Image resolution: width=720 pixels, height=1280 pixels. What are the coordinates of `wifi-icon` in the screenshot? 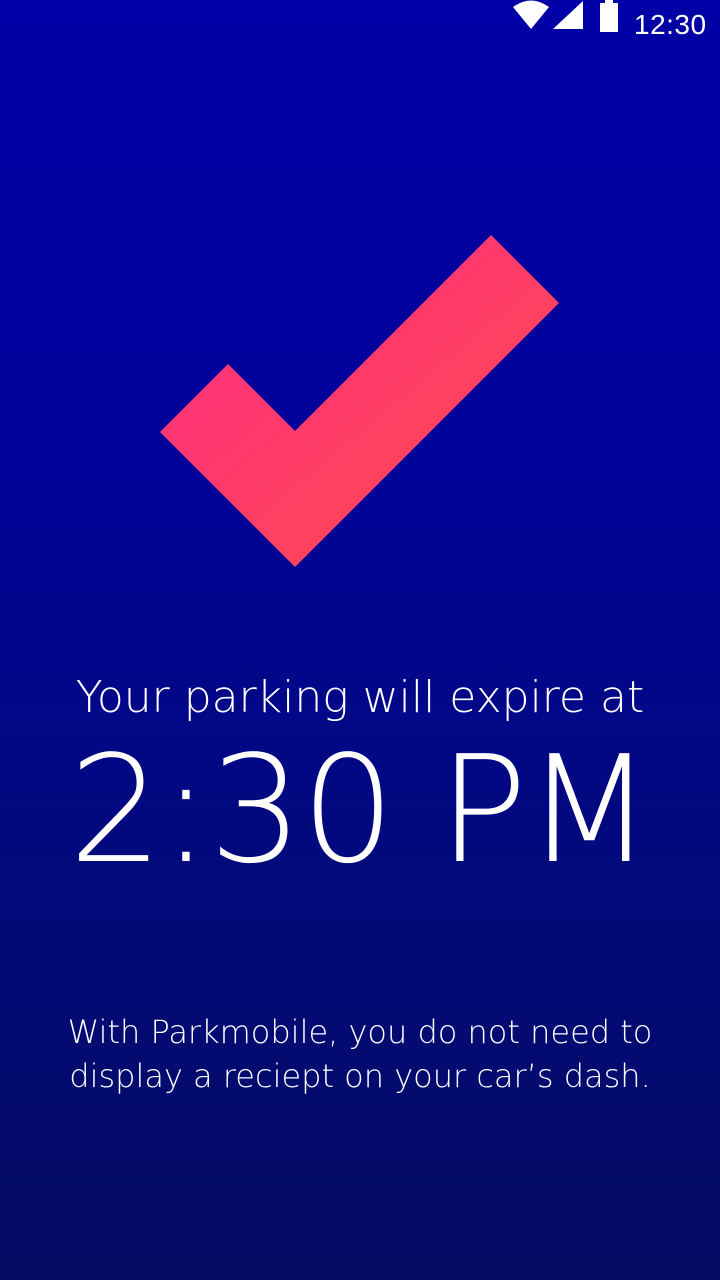 It's located at (531, 14).